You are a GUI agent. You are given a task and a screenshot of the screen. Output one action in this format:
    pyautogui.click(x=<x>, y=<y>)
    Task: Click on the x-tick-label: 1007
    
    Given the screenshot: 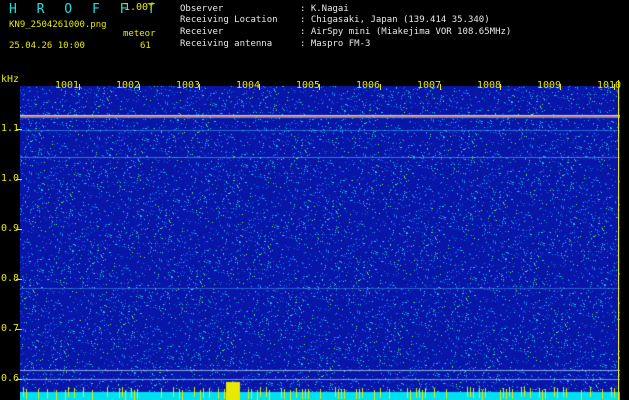 What is the action you would take?
    pyautogui.click(x=429, y=85)
    